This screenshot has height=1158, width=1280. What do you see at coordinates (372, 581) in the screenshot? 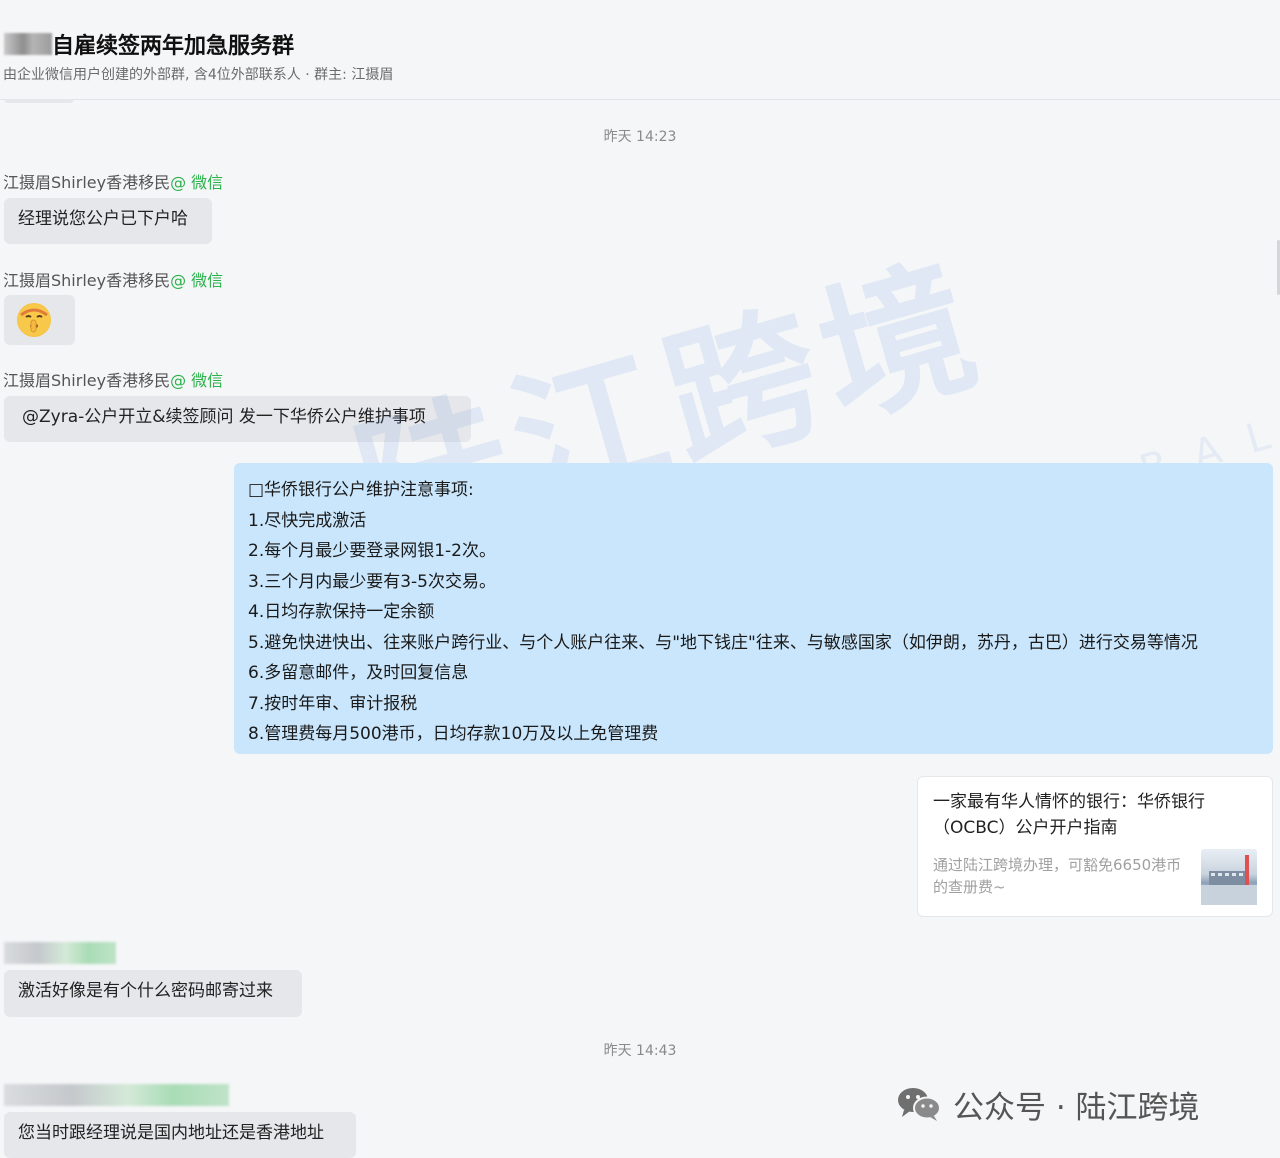
I see `notice-line: 3.三个月内最少要有3-5次交易。` at bounding box center [372, 581].